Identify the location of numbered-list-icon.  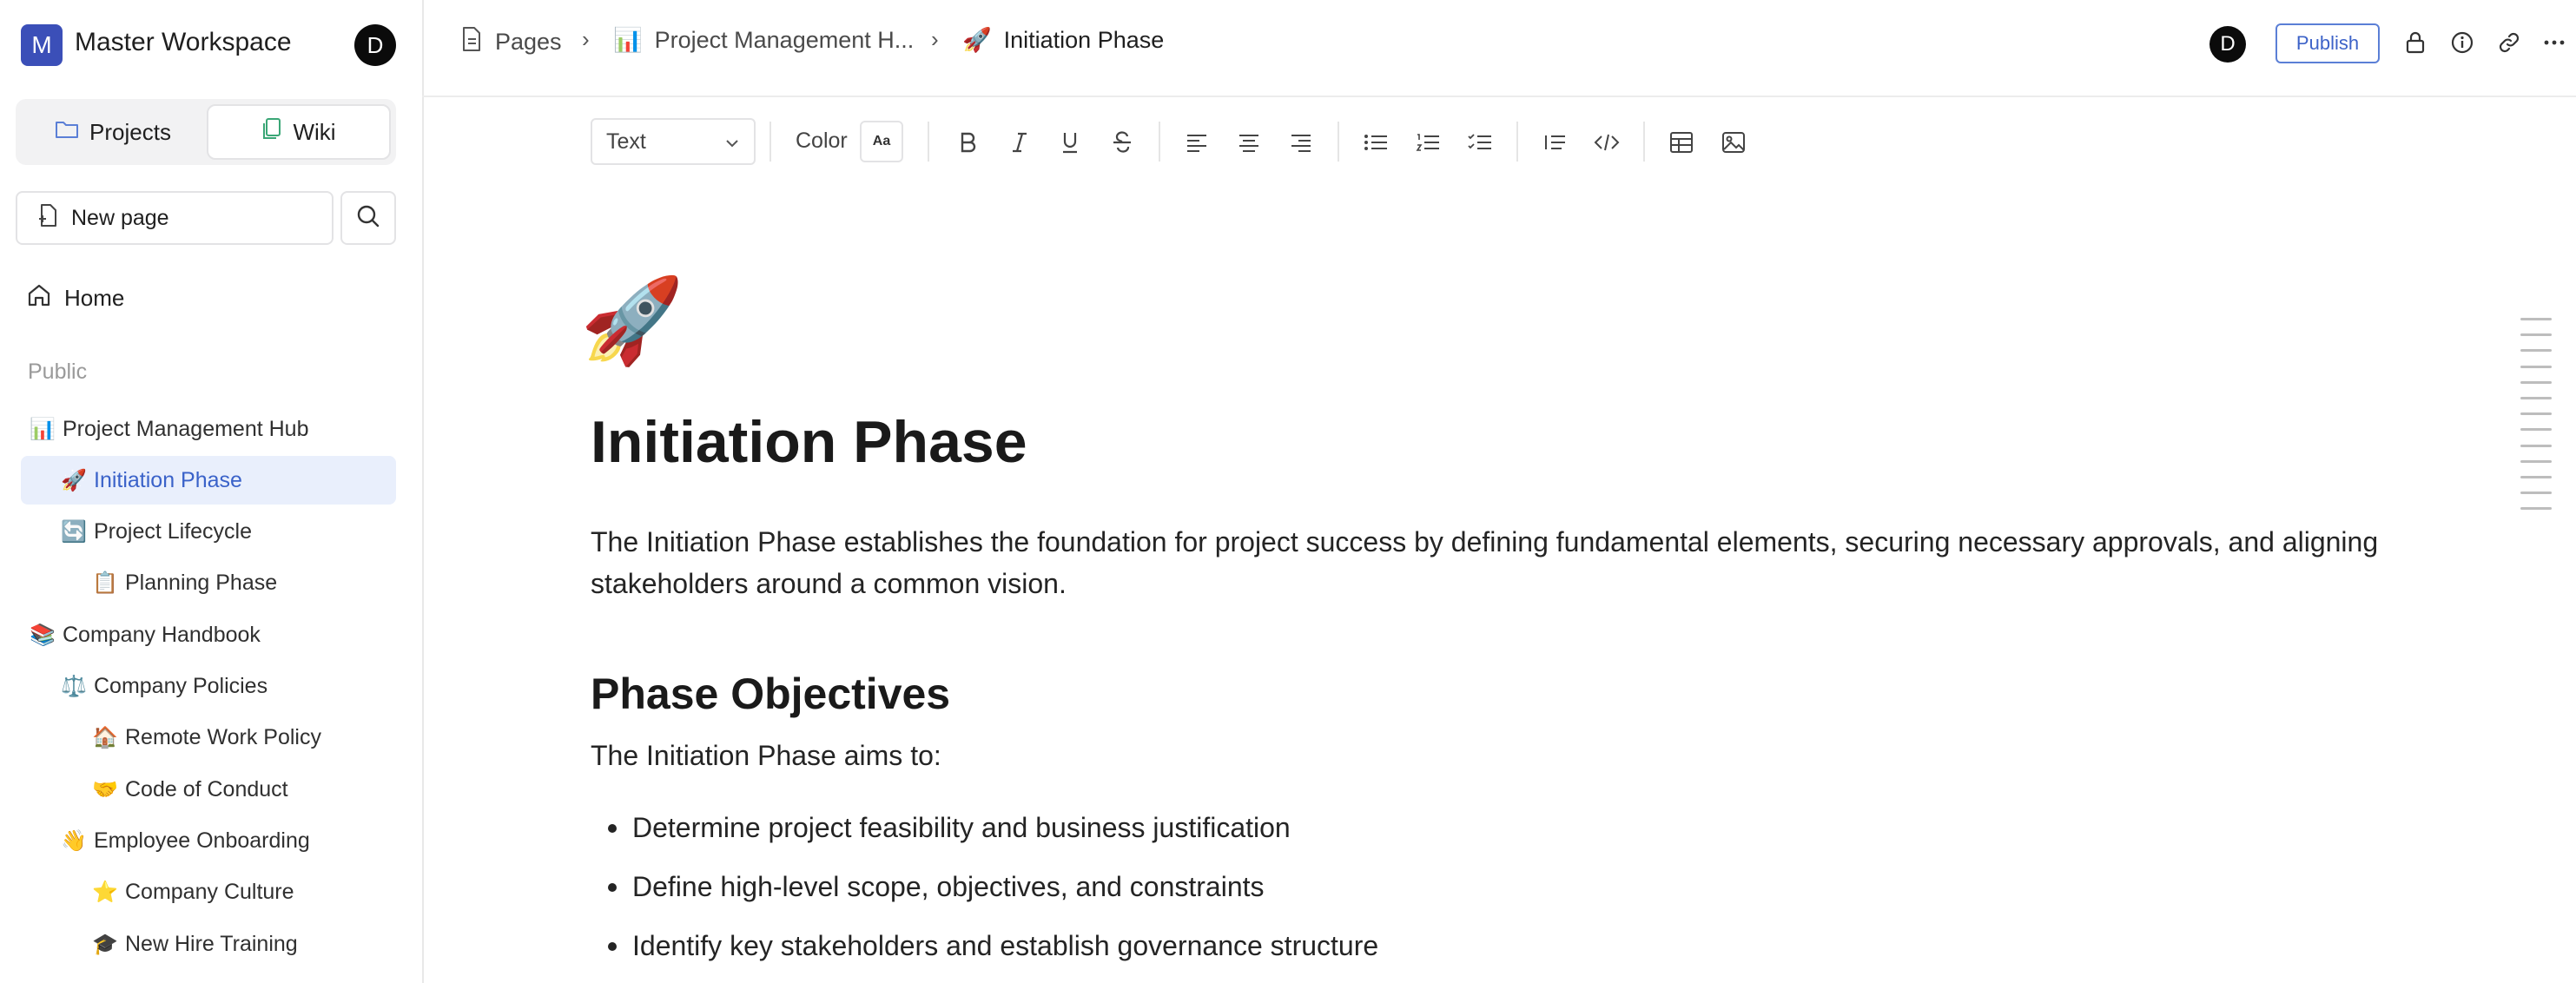
(1428, 142).